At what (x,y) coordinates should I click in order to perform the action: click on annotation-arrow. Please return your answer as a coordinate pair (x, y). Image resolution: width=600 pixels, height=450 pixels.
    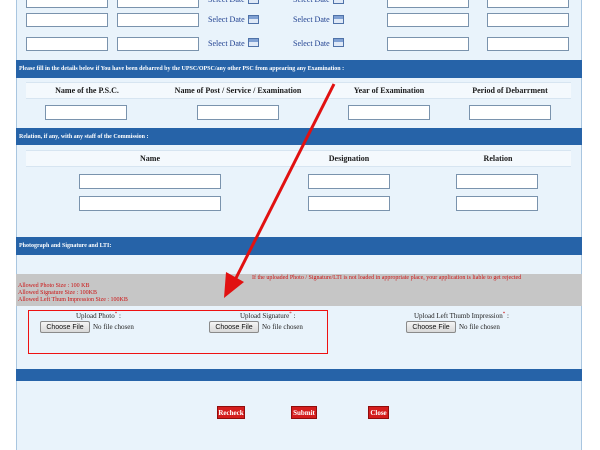
    Looking at the image, I should click on (280, 190).